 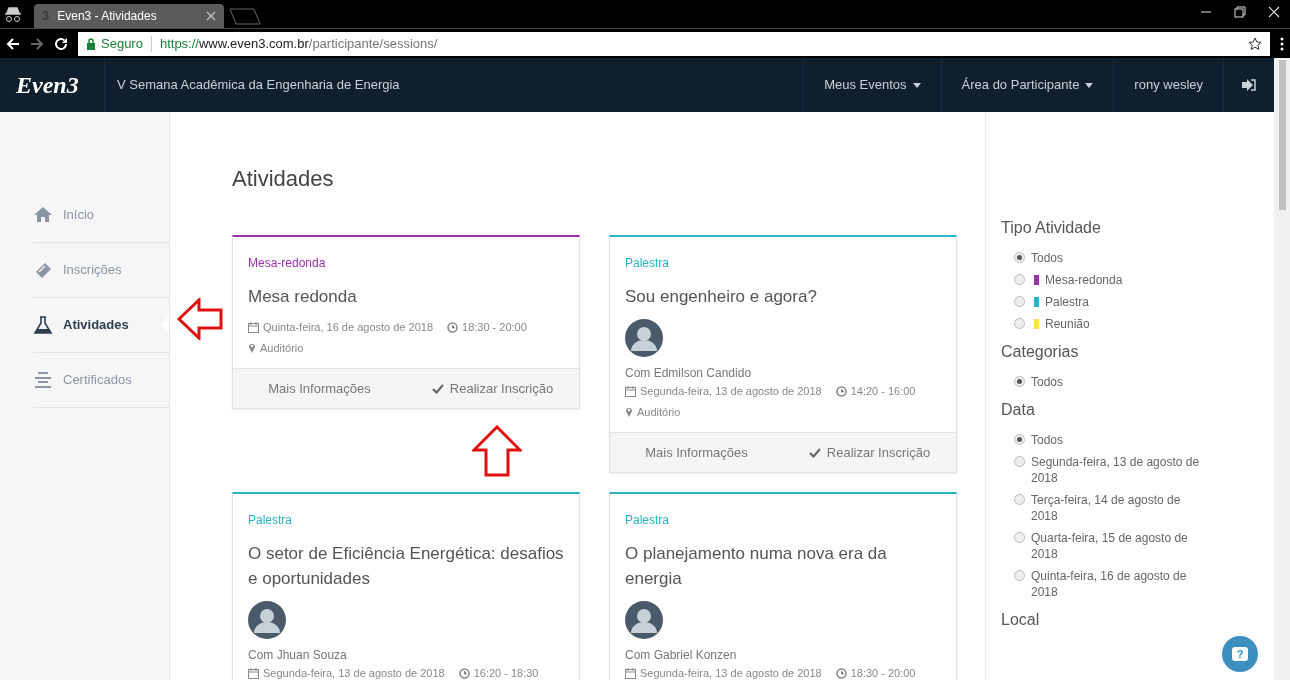 What do you see at coordinates (1274, 12) in the screenshot?
I see `close-icon` at bounding box center [1274, 12].